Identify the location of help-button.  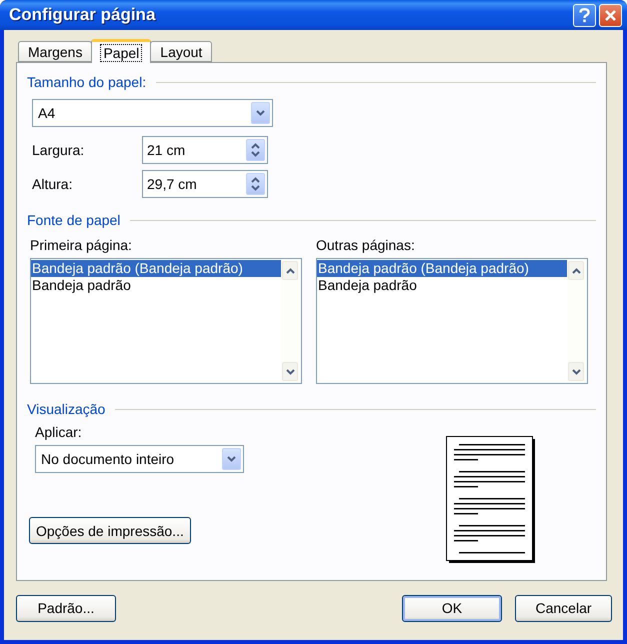
(584, 15).